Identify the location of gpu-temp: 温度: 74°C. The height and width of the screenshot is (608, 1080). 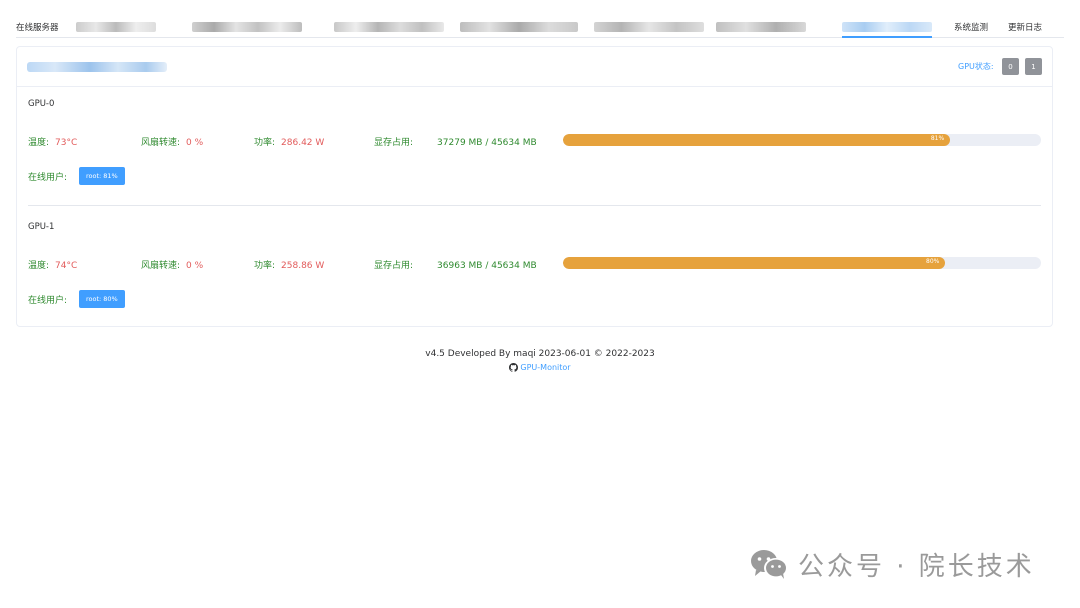
(52, 264).